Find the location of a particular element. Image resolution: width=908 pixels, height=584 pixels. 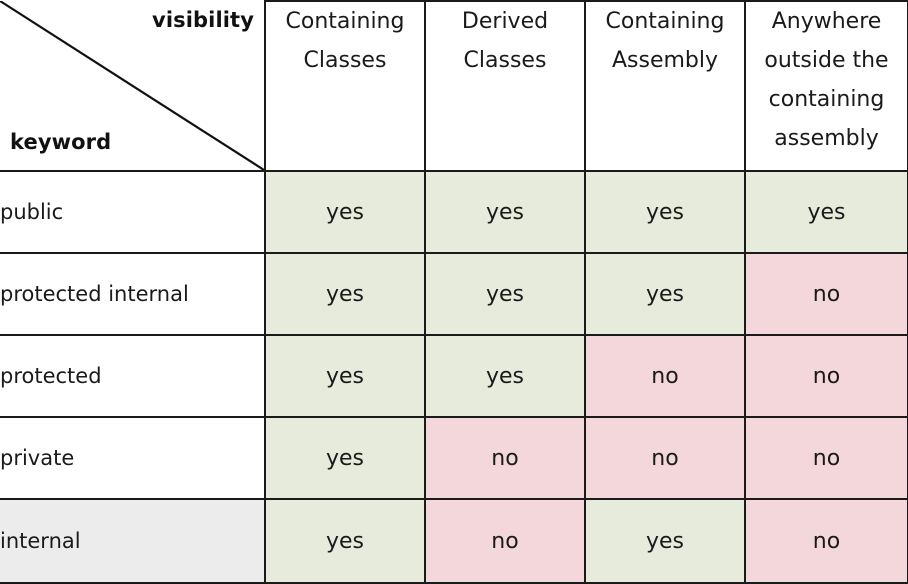

cell-protected-containing-classes: yes is located at coordinates (345, 376).